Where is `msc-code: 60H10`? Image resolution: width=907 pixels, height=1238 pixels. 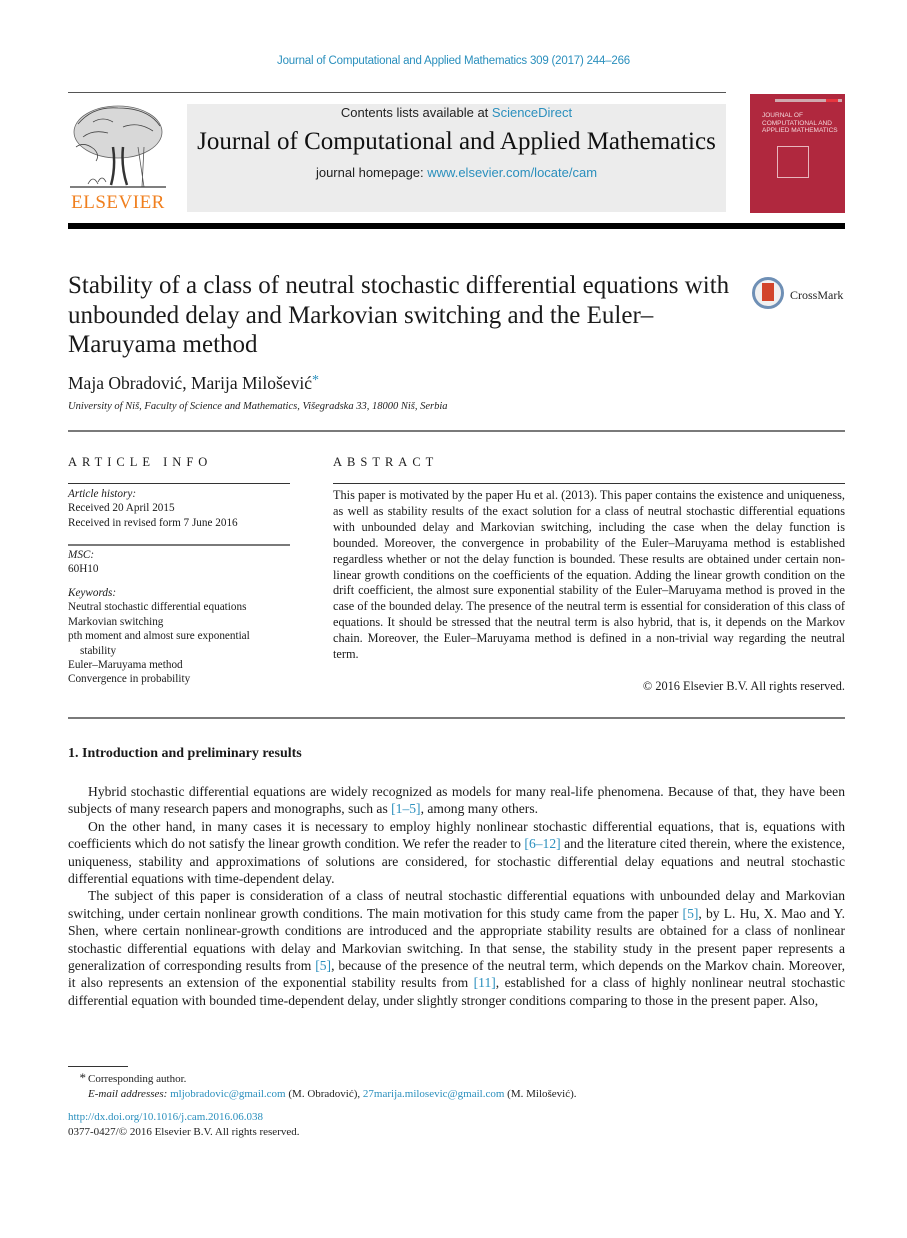 msc-code: 60H10 is located at coordinates (83, 569).